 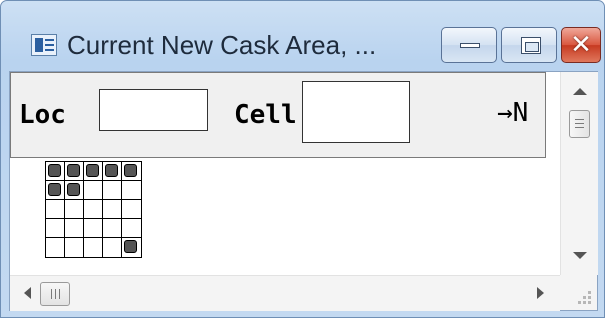 I want to click on minimize-icon, so click(x=470, y=45).